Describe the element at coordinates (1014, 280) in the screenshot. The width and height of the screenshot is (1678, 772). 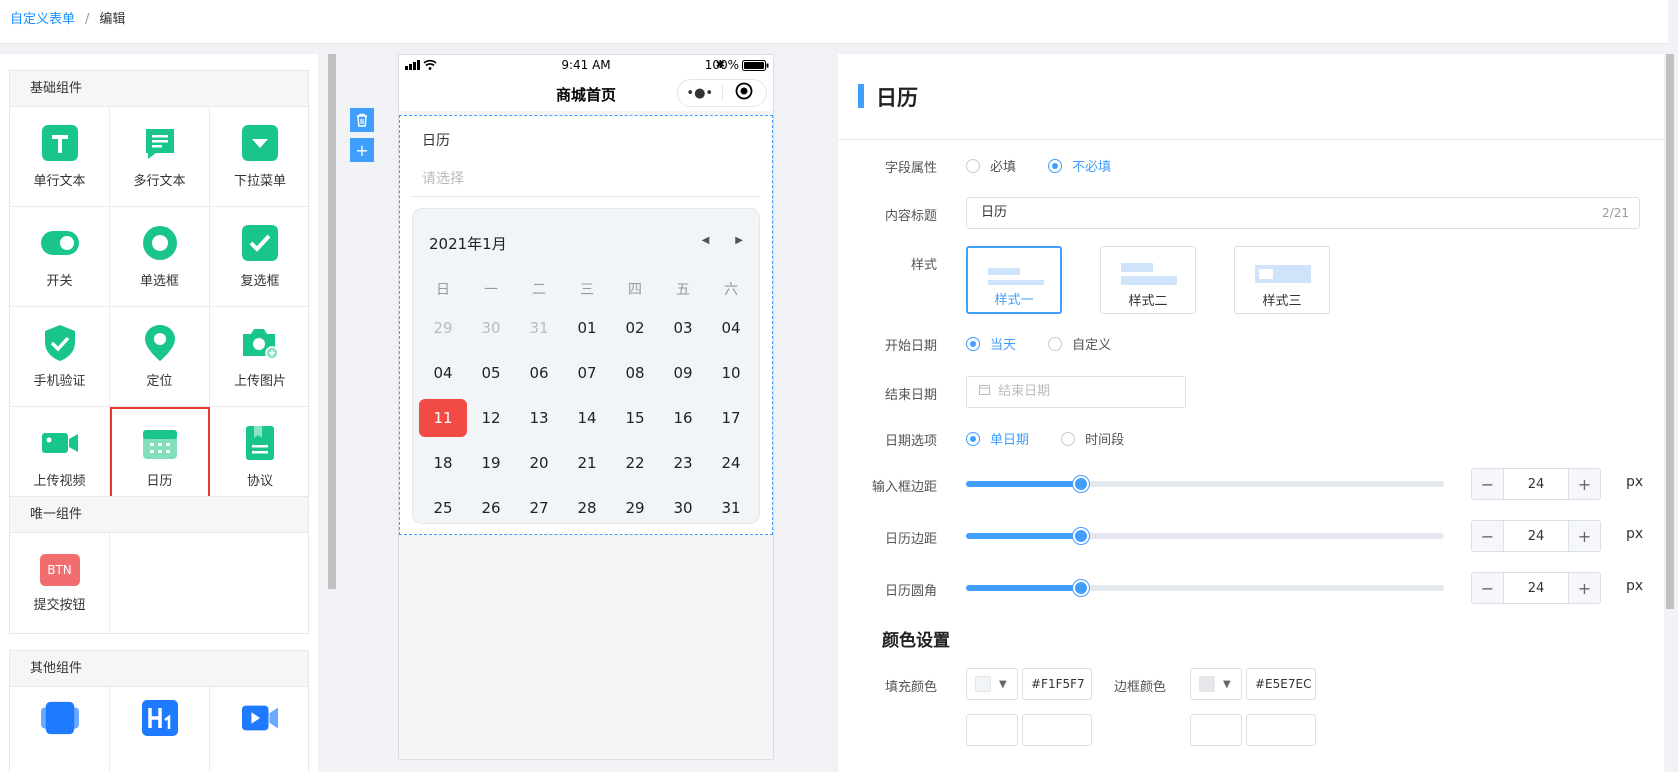
I see `style-option-1: 样式一` at that location.